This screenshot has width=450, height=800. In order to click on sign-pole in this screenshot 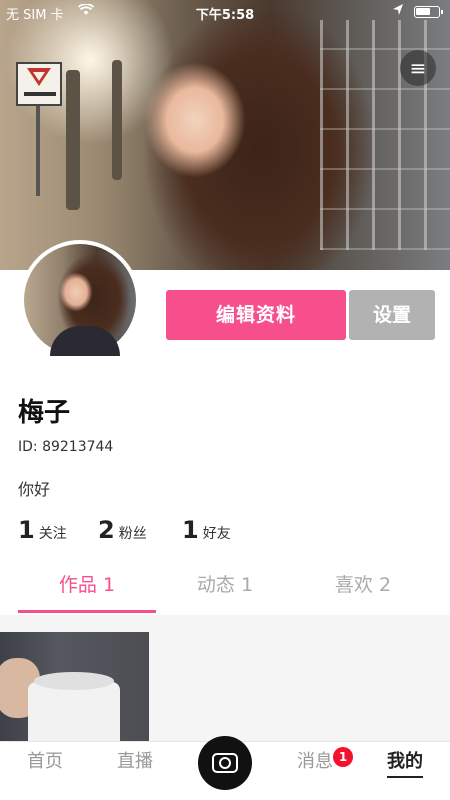, I will do `click(38, 151)`.